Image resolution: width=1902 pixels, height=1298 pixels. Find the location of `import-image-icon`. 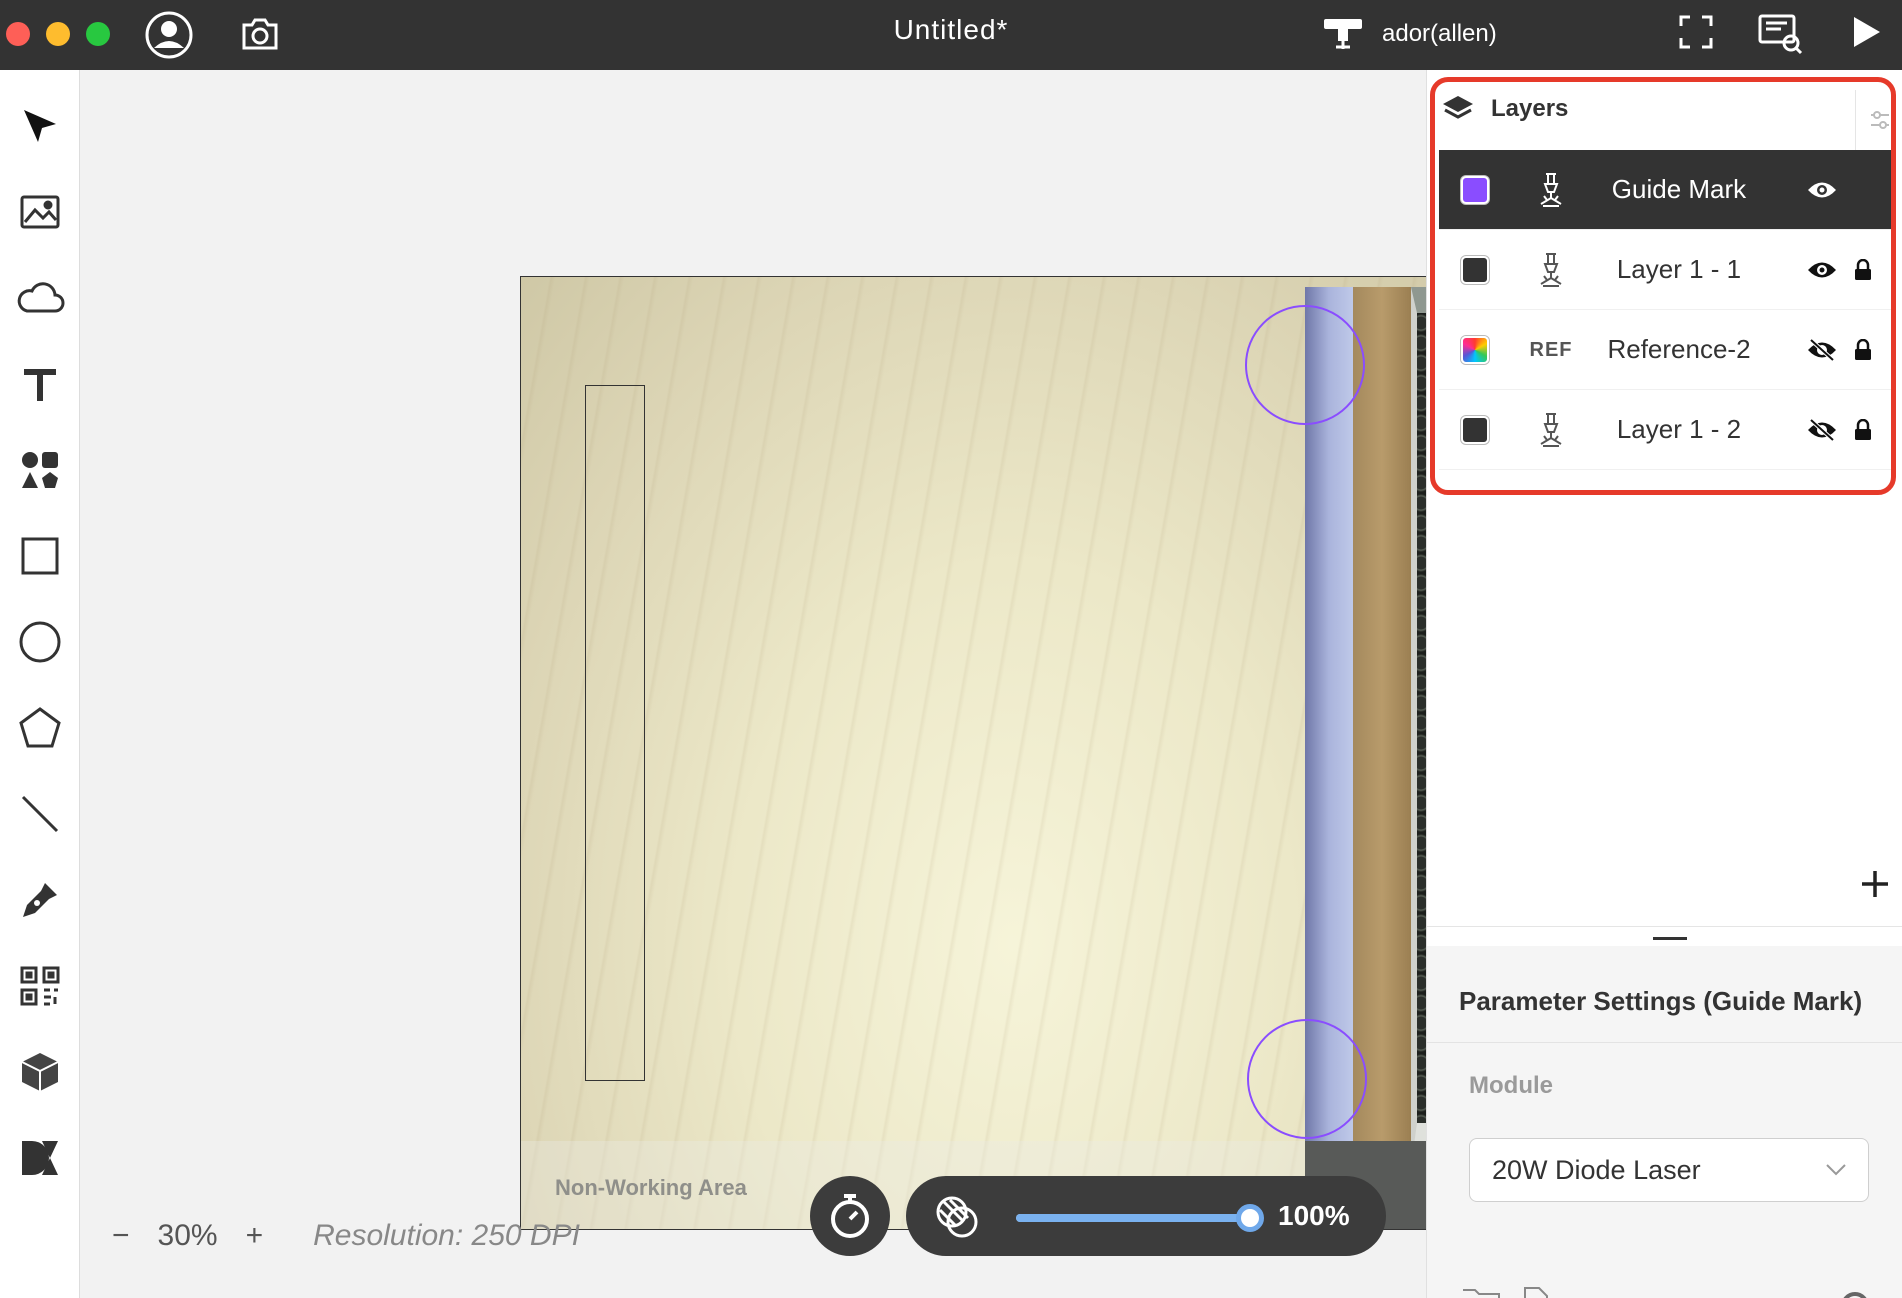

import-image-icon is located at coordinates (40, 212).